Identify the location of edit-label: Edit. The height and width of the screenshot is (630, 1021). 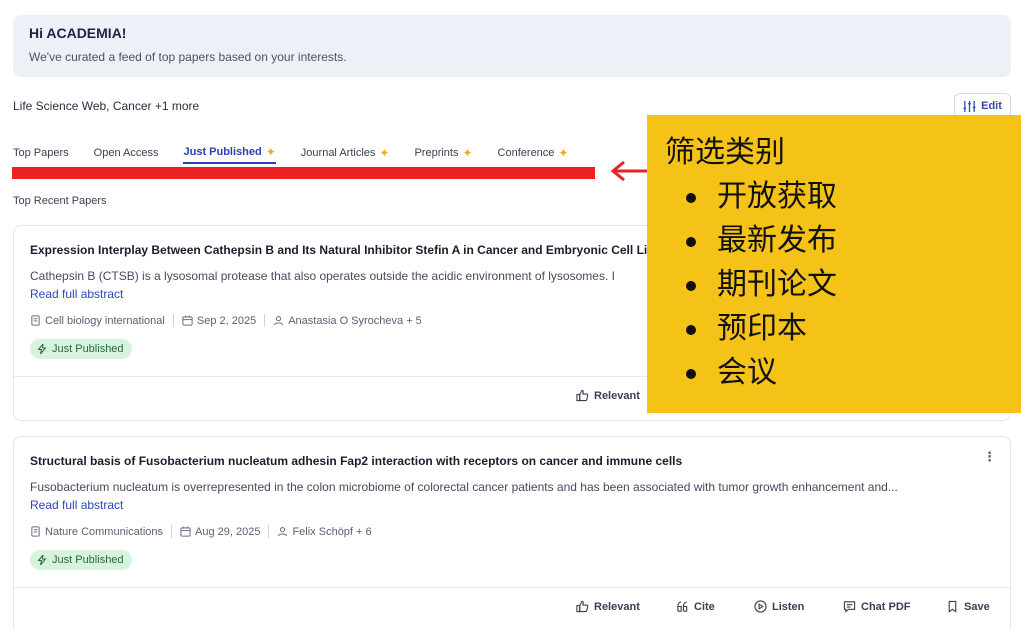
(991, 106).